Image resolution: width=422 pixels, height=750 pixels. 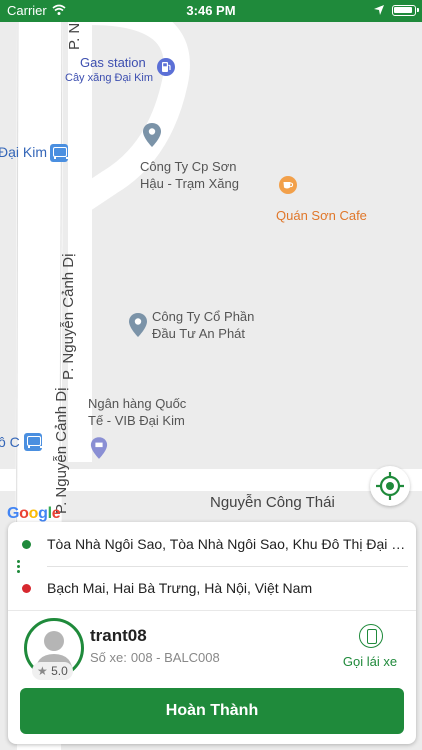 I want to click on battery-icon, so click(x=405, y=10).